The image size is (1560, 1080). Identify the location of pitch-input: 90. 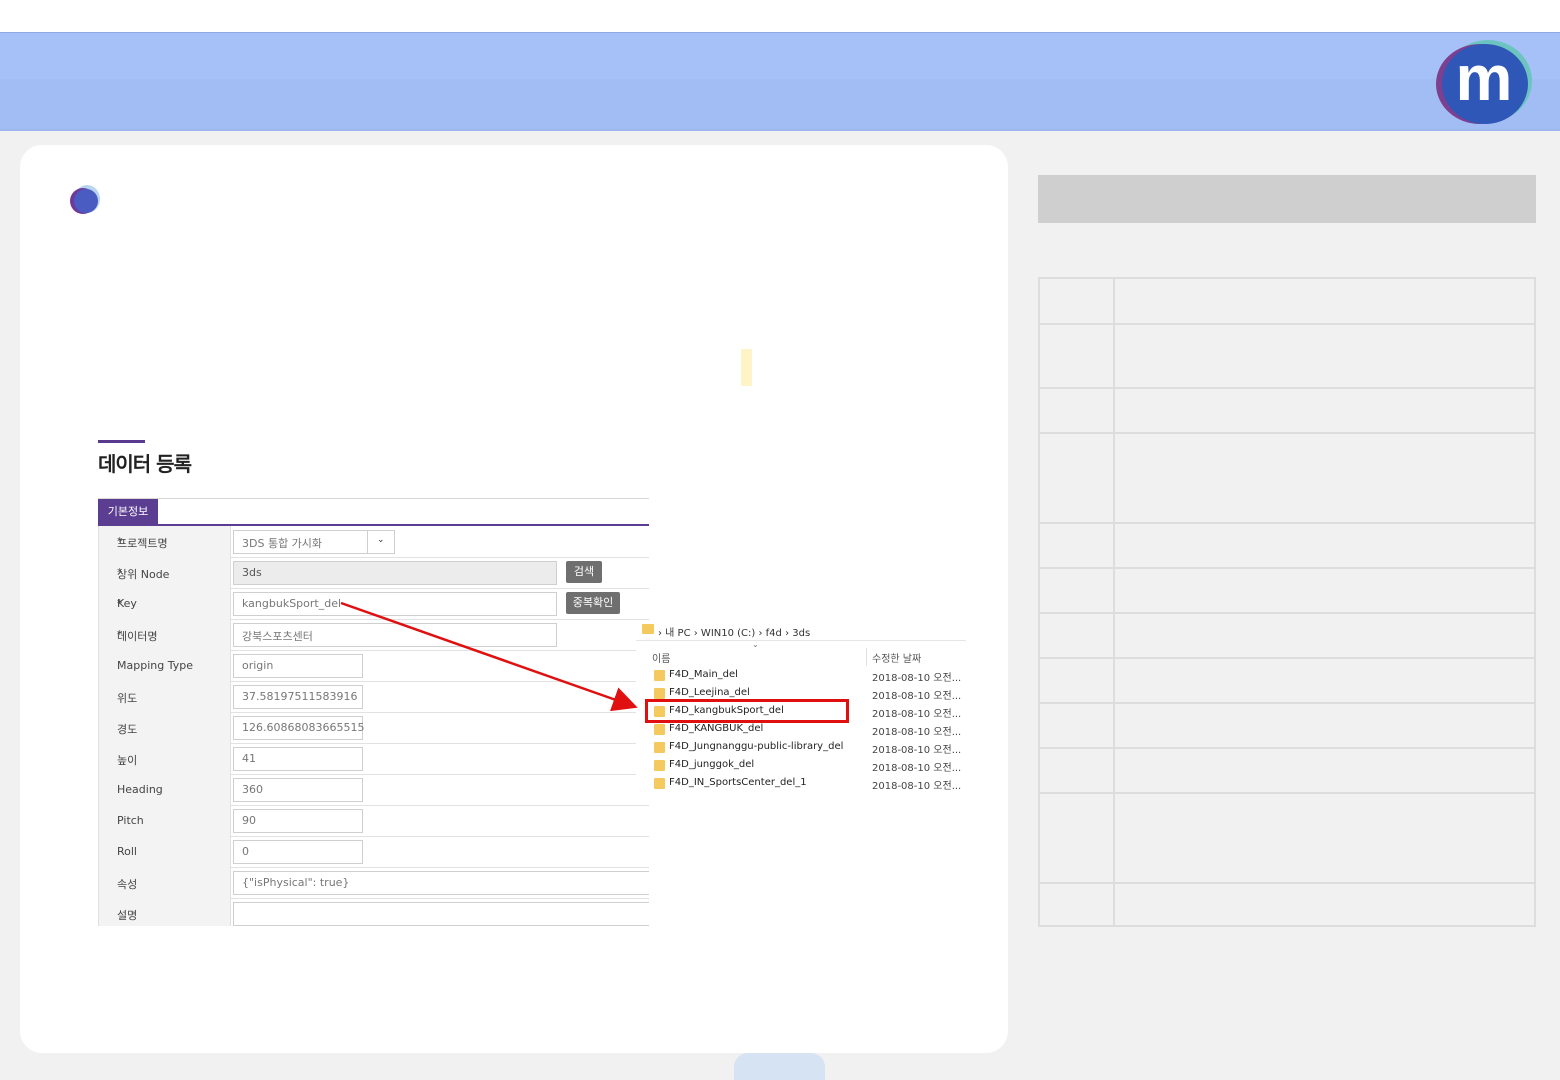
(298, 821).